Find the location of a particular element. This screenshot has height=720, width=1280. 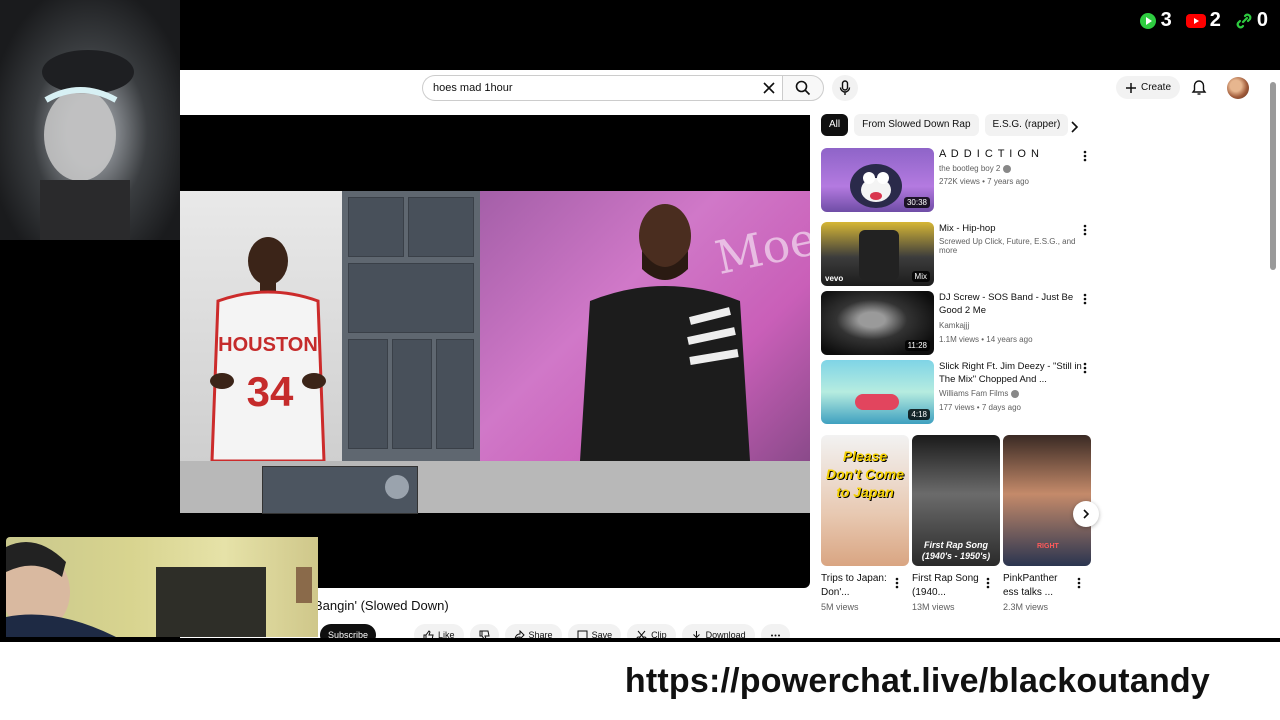

short-views: 2.3M views is located at coordinates (1026, 607).